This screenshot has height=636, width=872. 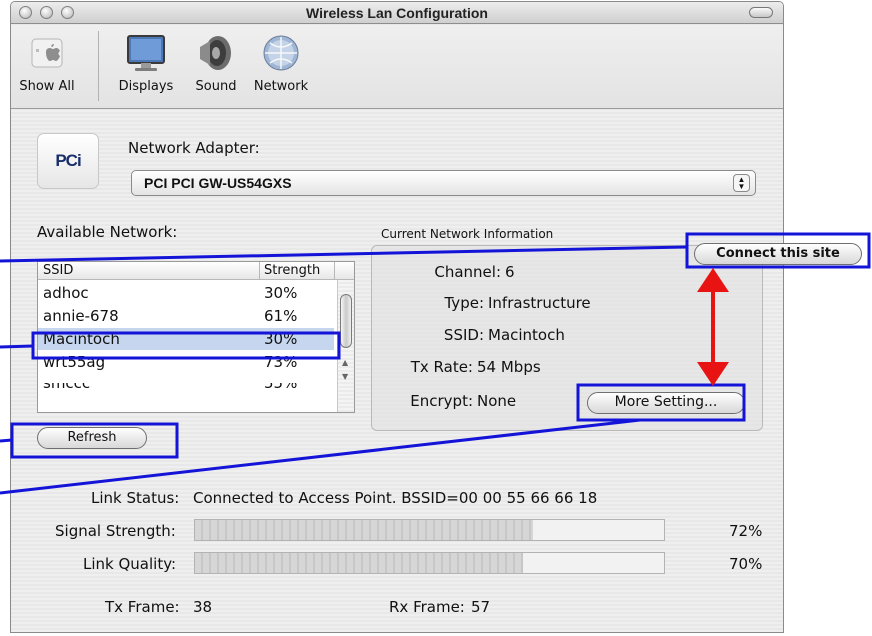 I want to click on type-value: Infrastructure, so click(x=539, y=303).